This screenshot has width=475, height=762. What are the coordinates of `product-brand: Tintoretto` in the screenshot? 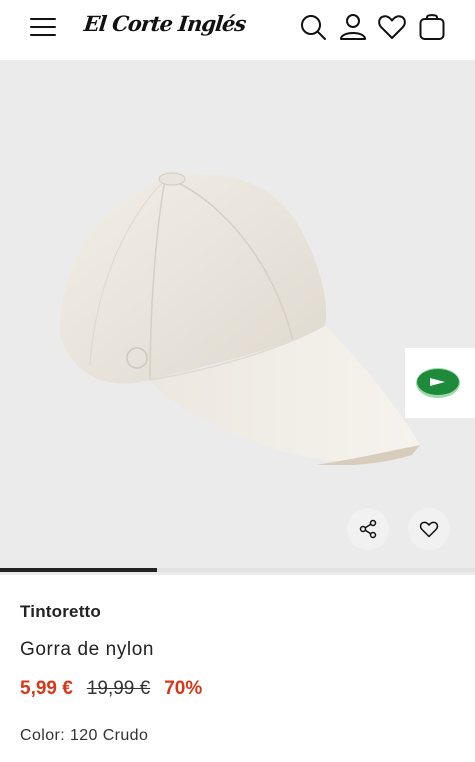 It's located at (60, 612).